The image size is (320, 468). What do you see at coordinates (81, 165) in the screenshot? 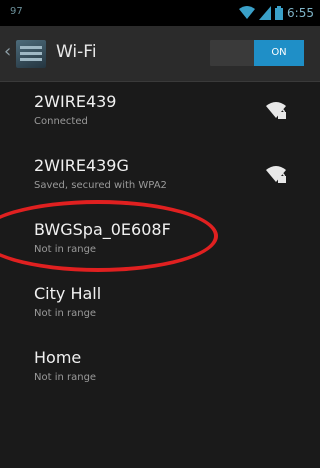
I see `network-ssid: 2WIRE439G` at bounding box center [81, 165].